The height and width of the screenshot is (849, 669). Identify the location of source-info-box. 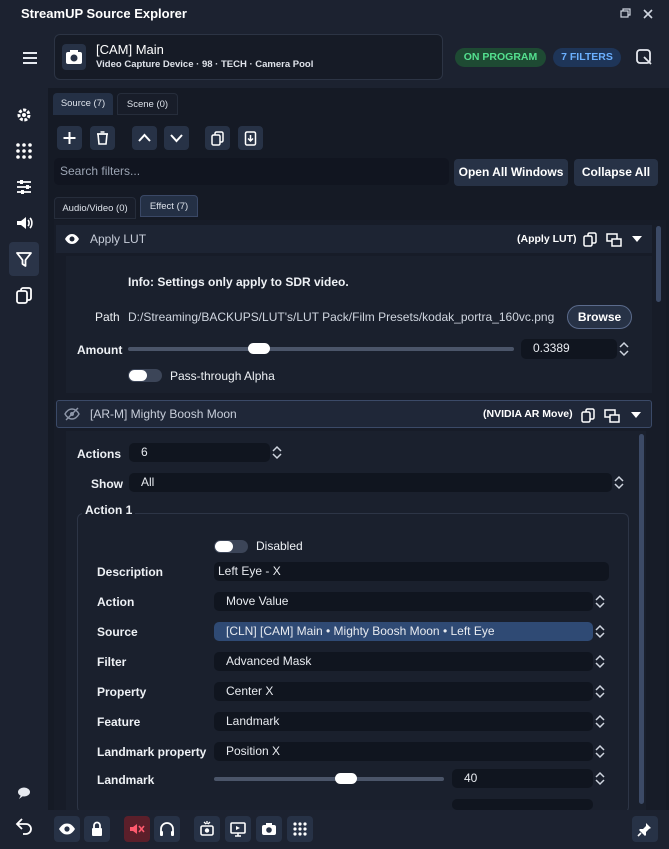
(248, 57).